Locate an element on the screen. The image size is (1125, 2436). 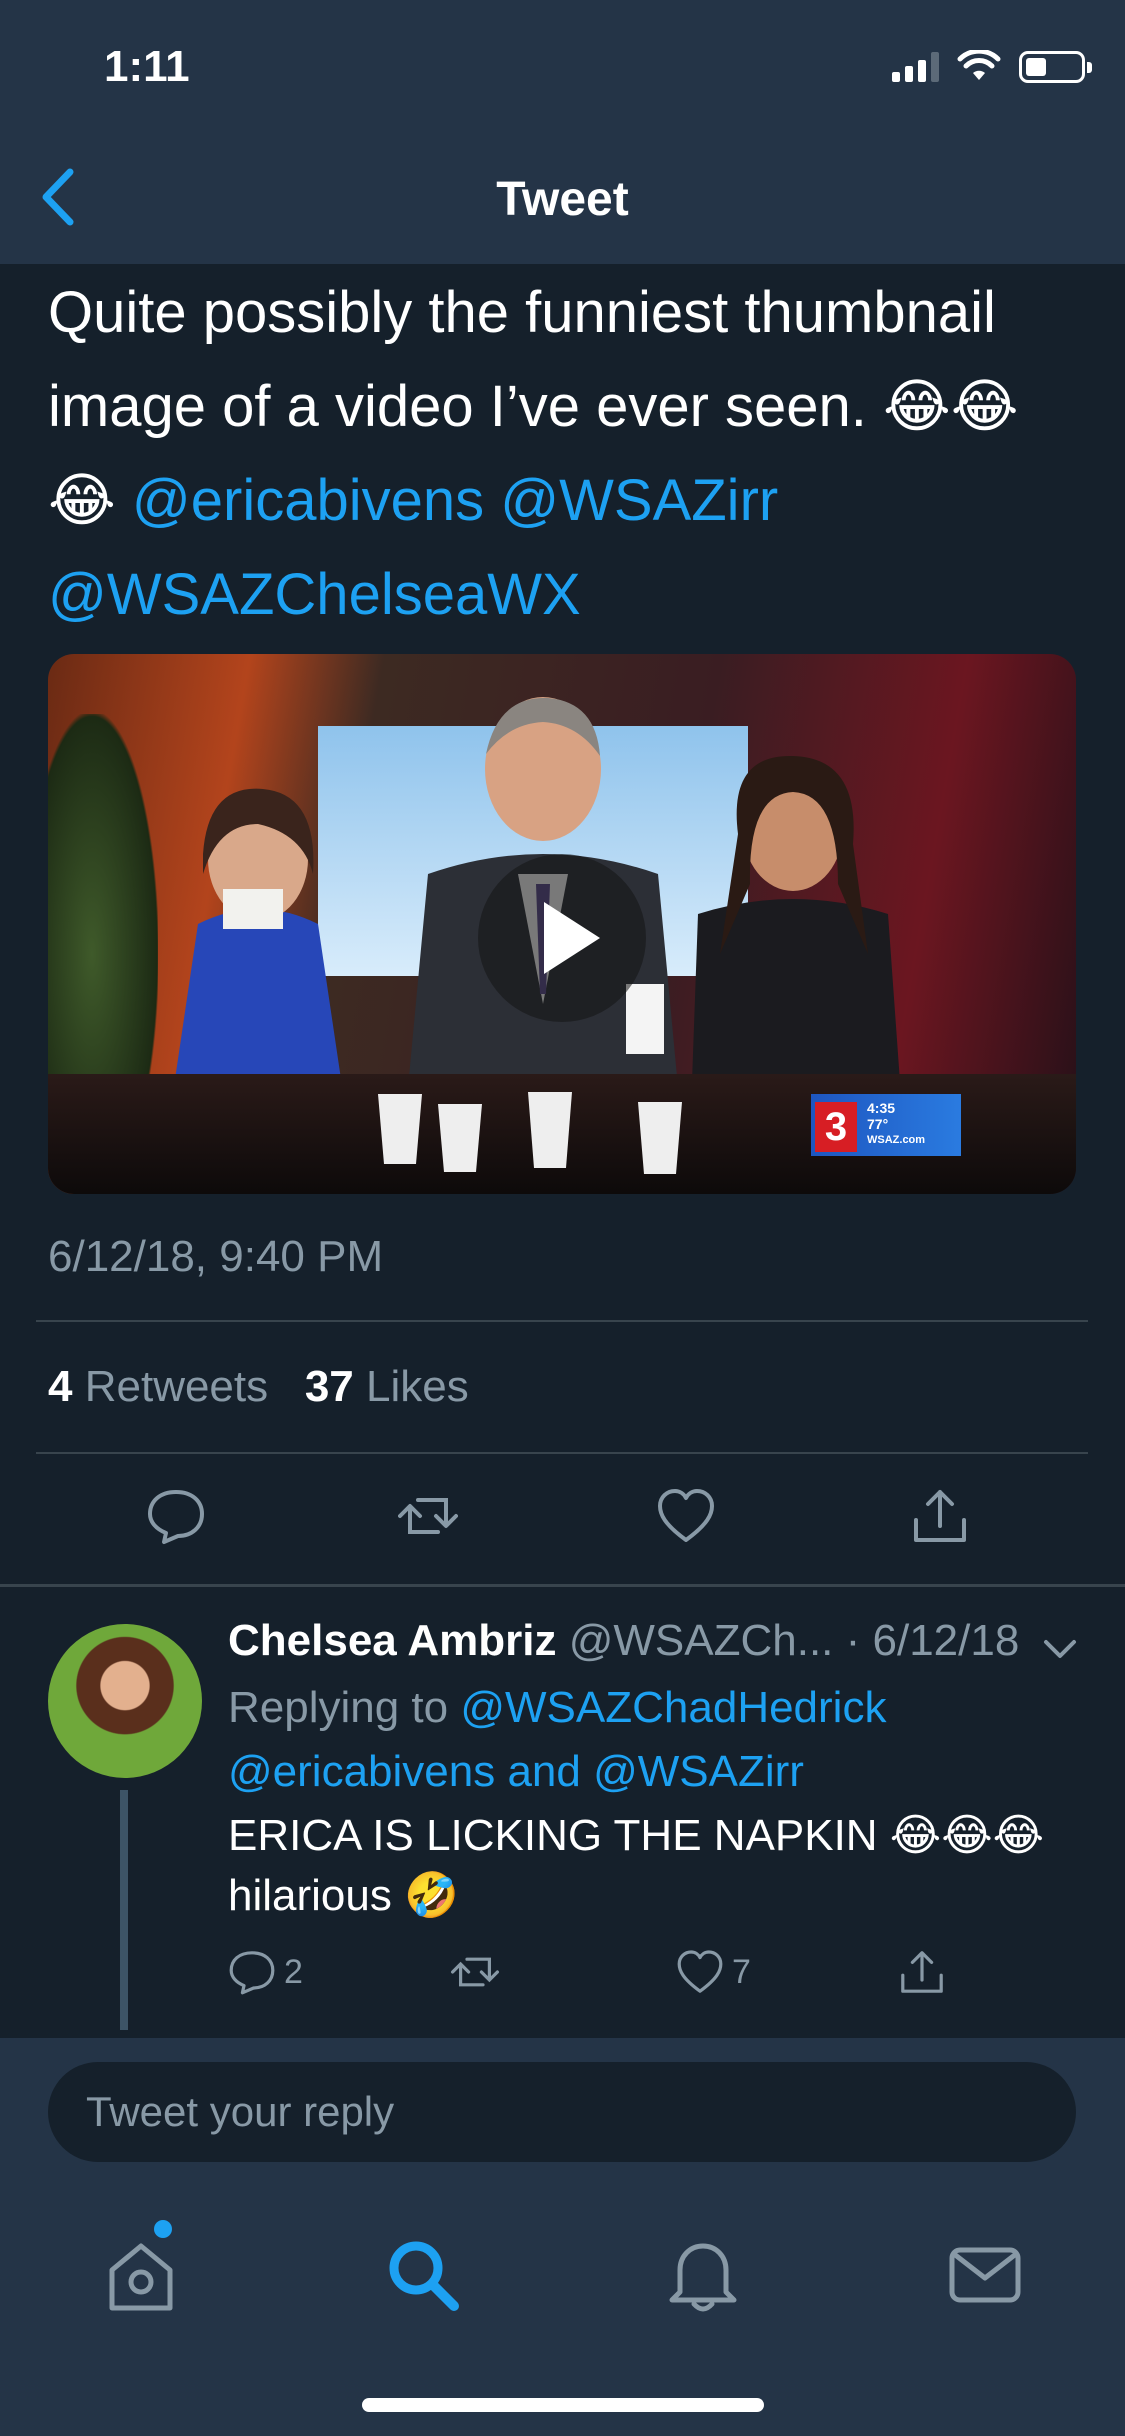
search-icon is located at coordinates (423, 2275).